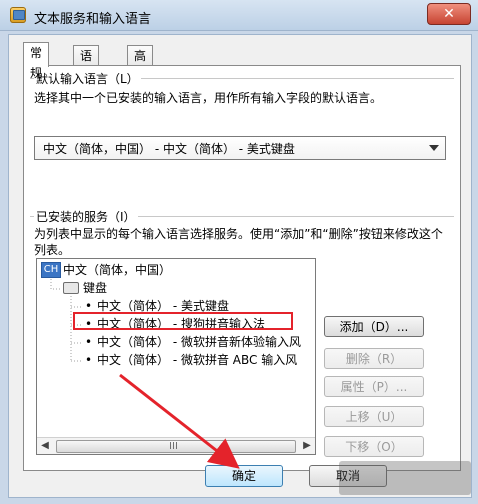  I want to click on scroll-right-icon: ▶, so click(307, 446).